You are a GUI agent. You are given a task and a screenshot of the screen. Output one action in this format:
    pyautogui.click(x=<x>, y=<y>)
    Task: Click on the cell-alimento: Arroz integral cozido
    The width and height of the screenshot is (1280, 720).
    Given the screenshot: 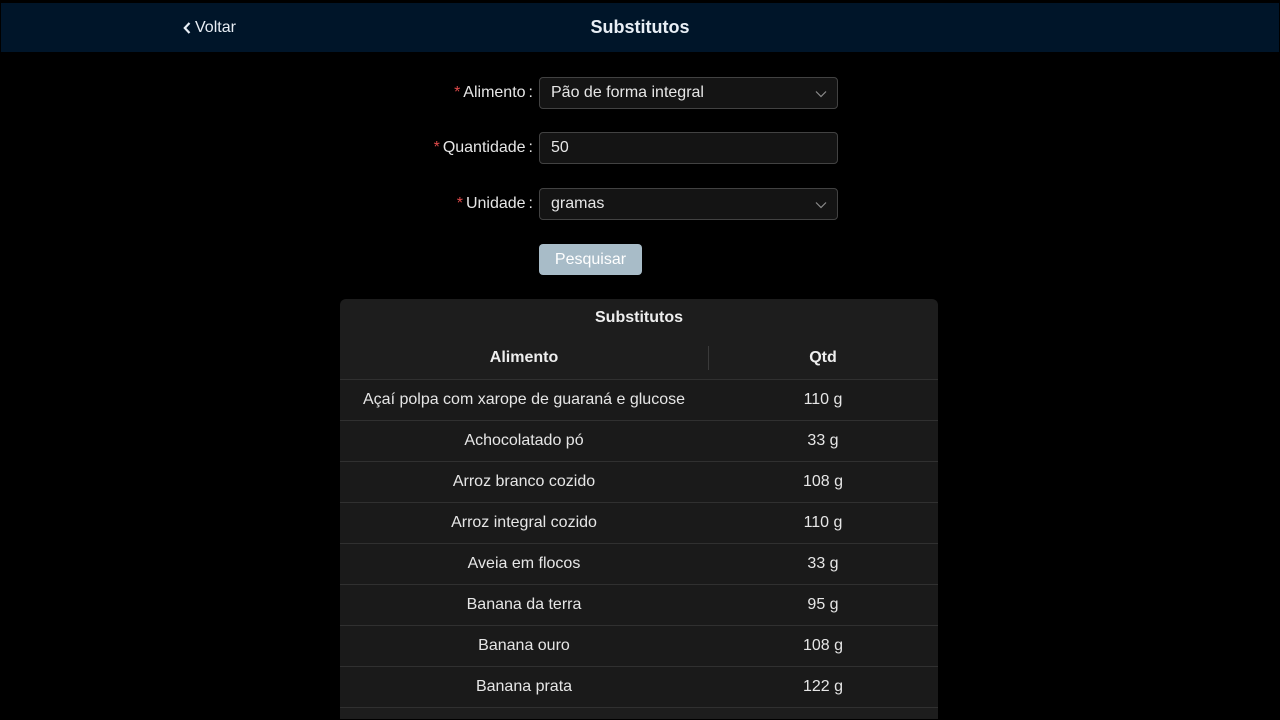 What is the action you would take?
    pyautogui.click(x=524, y=522)
    